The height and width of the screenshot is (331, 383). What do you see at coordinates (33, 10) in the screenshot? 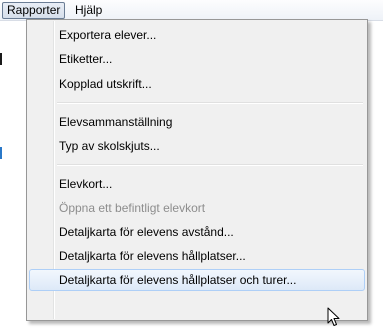
I see `menu-rapporter: Rapporter` at bounding box center [33, 10].